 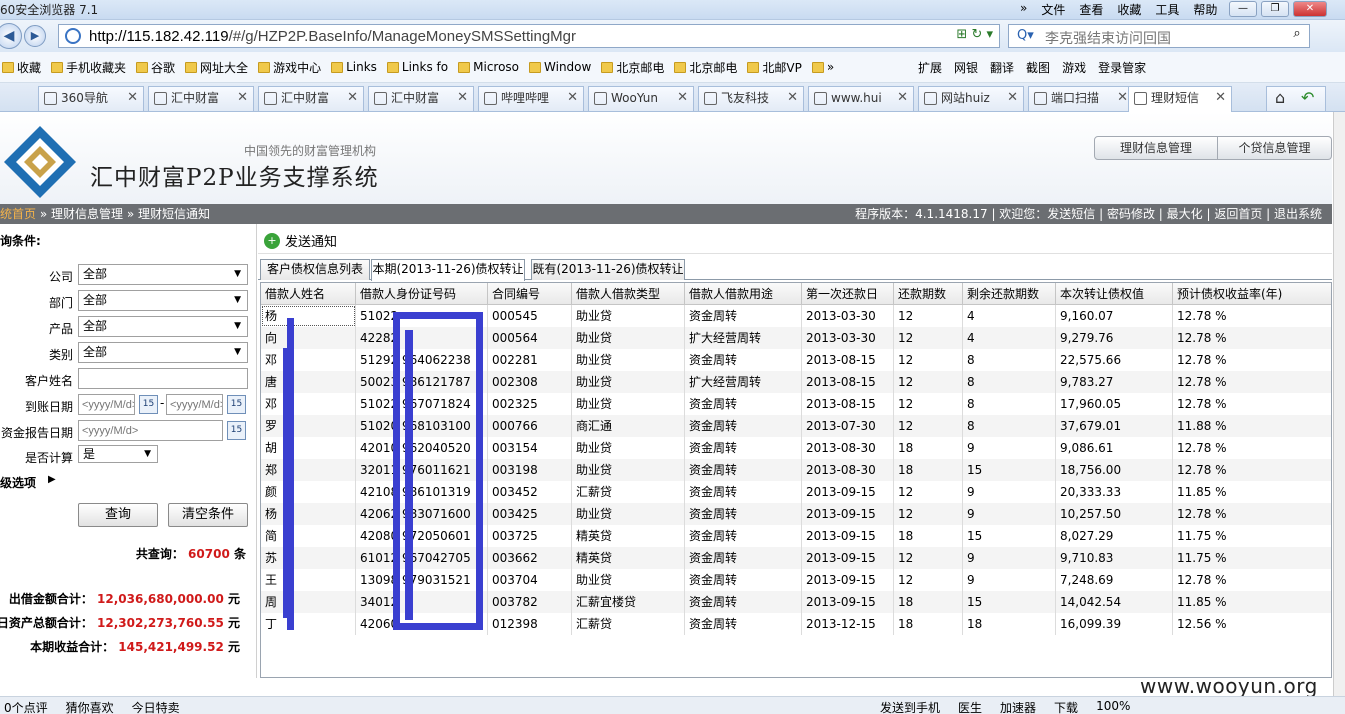 I want to click on toolbar-extension: 截图, so click(x=1038, y=67).